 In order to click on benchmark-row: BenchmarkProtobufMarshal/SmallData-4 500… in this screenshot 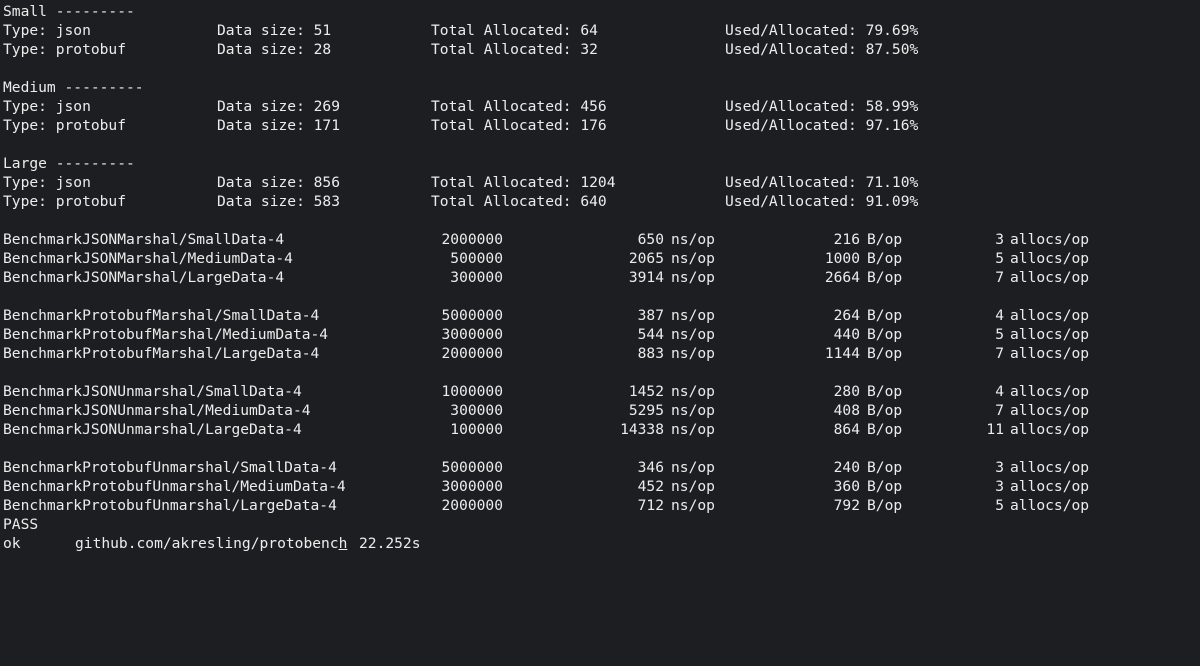, I will do `click(600, 315)`.